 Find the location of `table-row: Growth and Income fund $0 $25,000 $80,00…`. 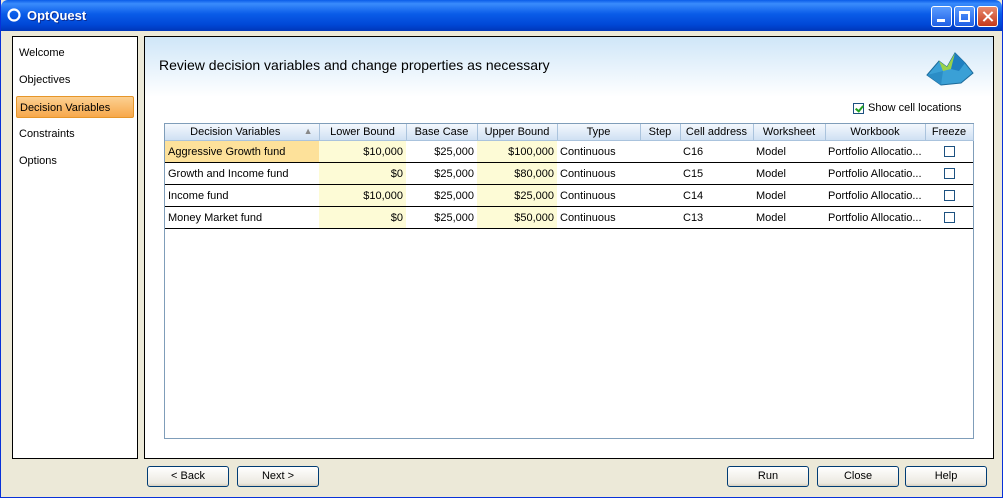

table-row: Growth and Income fund $0 $25,000 $80,00… is located at coordinates (569, 173).